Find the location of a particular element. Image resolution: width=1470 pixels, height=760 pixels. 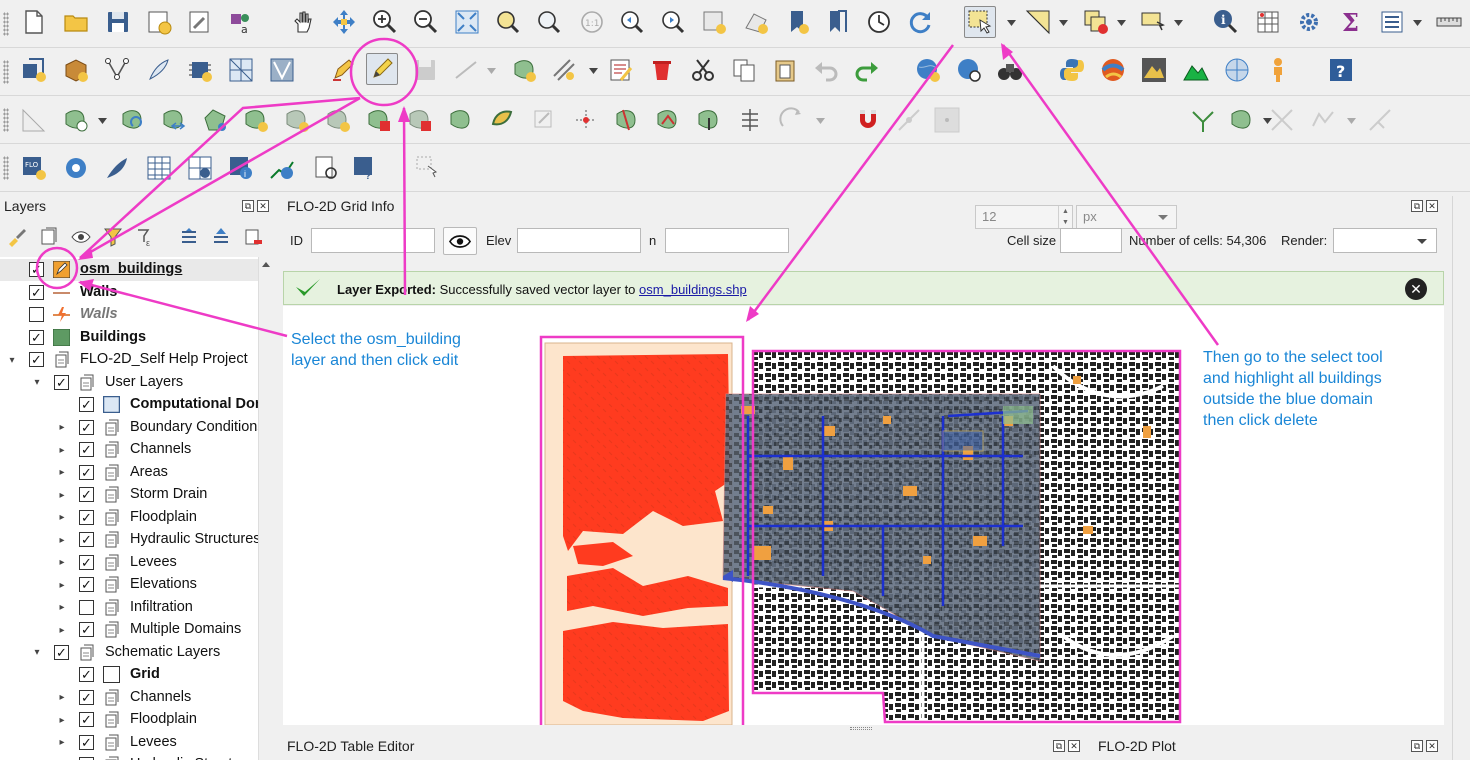

eye-button is located at coordinates (460, 241).